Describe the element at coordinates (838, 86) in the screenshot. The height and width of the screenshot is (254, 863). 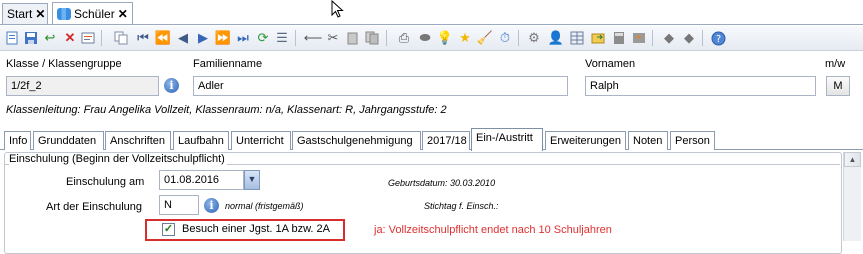
I see `gender-button: M` at that location.